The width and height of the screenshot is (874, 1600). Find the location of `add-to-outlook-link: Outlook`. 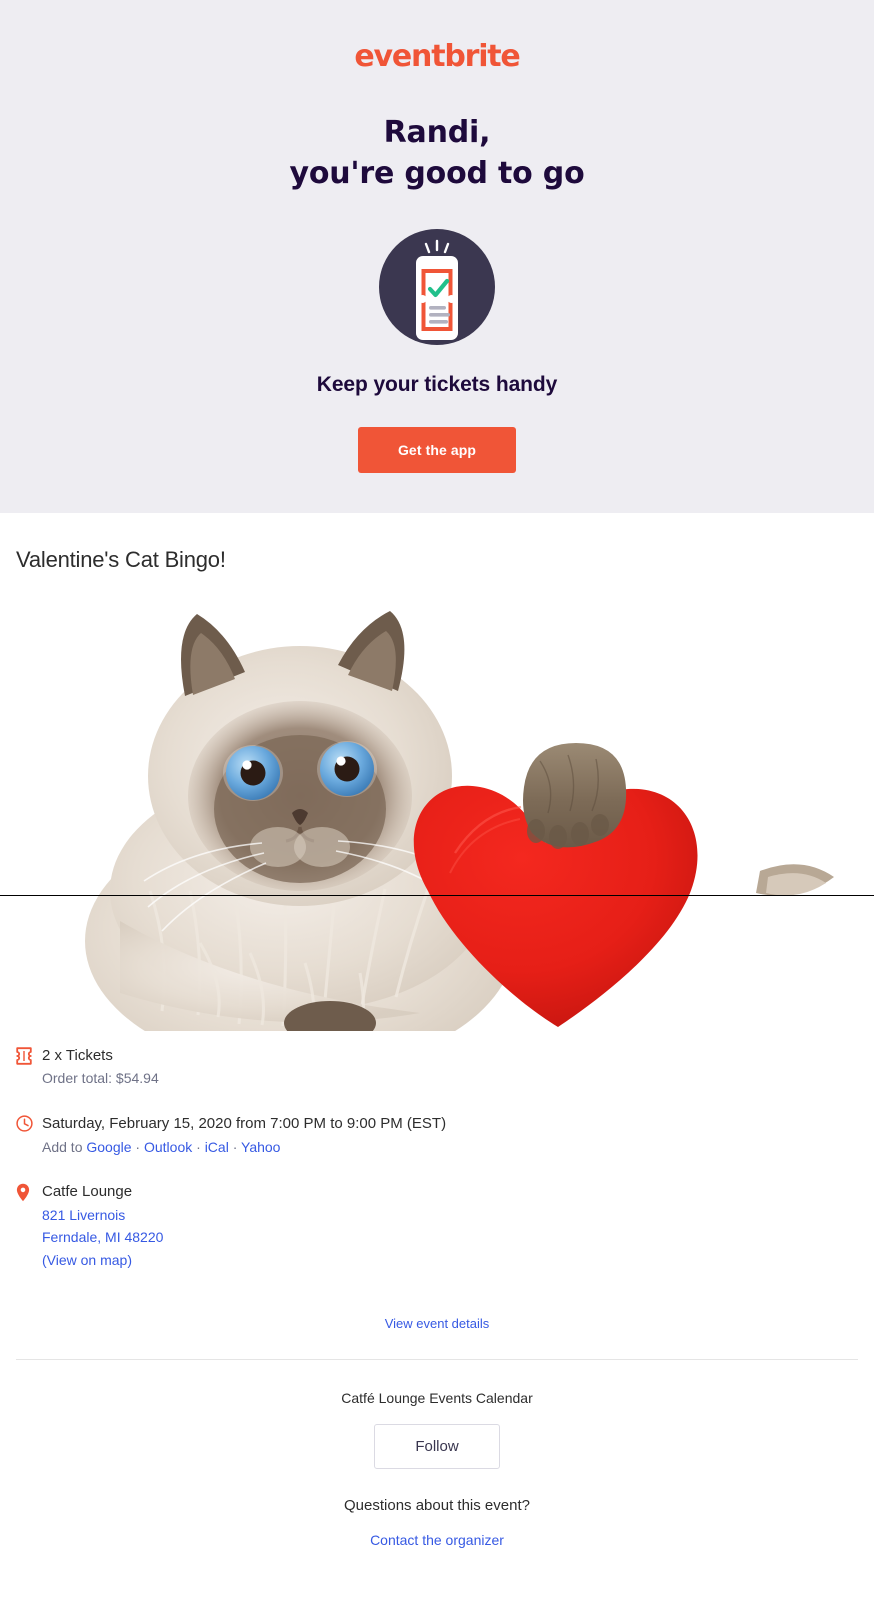

add-to-outlook-link: Outlook is located at coordinates (168, 1147).